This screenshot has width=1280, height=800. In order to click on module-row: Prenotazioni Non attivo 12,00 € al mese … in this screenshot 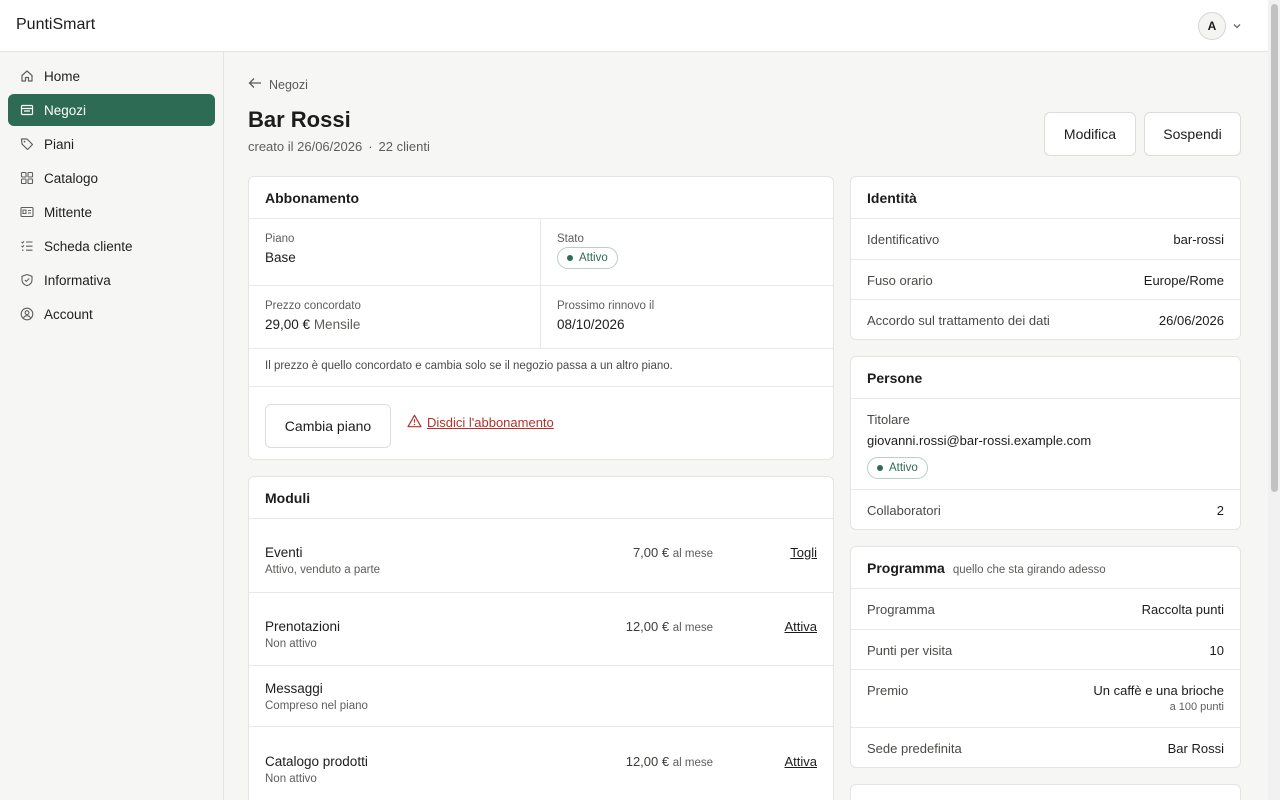, I will do `click(541, 629)`.